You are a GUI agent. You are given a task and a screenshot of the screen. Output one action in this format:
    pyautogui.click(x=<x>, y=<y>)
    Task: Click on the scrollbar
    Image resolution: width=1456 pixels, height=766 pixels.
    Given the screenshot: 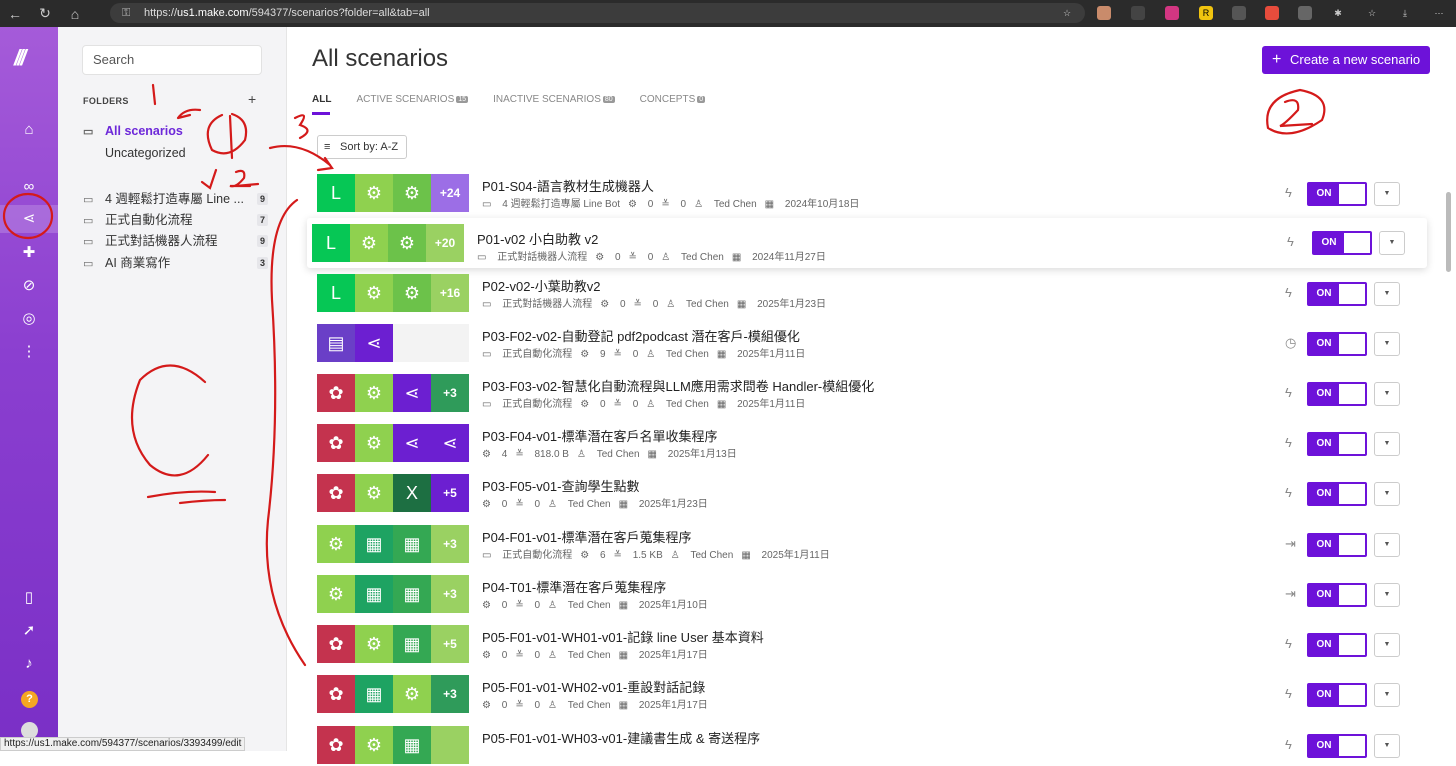 What is the action you would take?
    pyautogui.click(x=1448, y=232)
    